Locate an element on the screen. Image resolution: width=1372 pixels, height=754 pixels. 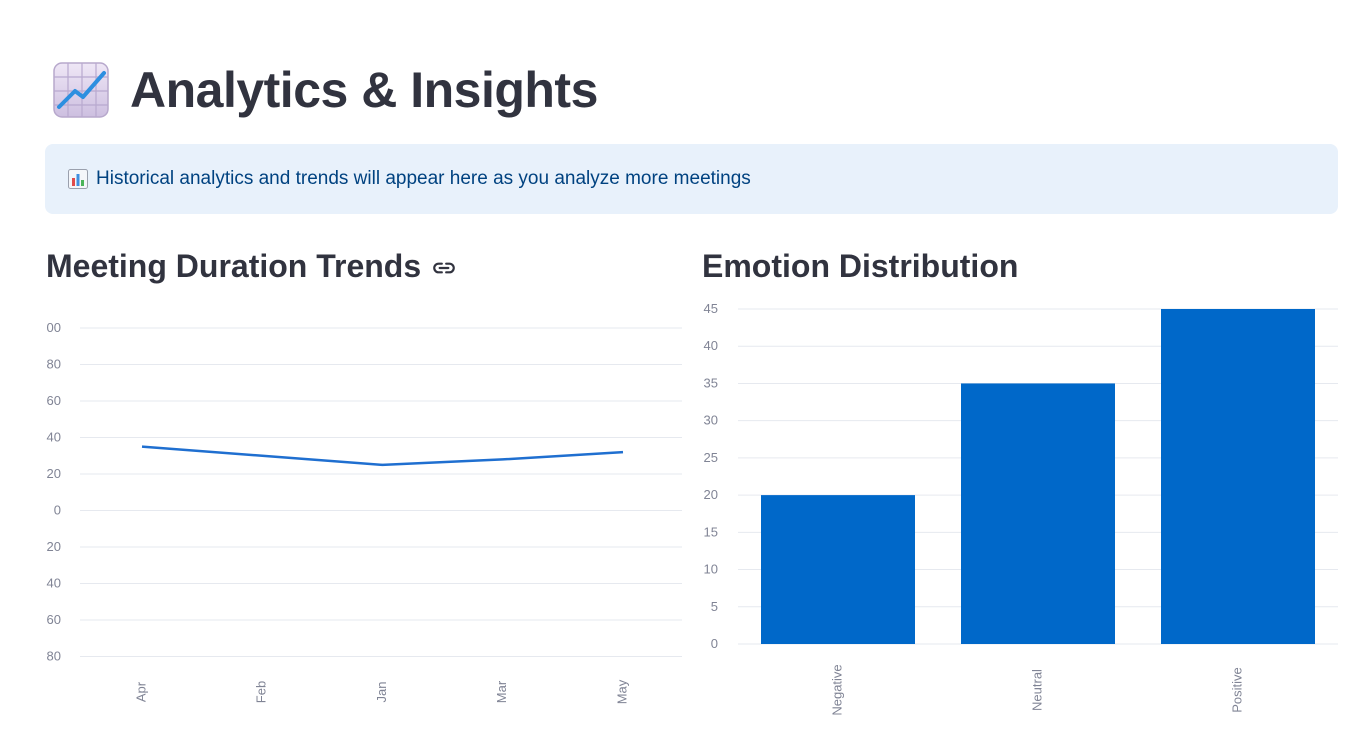
bar-neutral is located at coordinates (1038, 513).